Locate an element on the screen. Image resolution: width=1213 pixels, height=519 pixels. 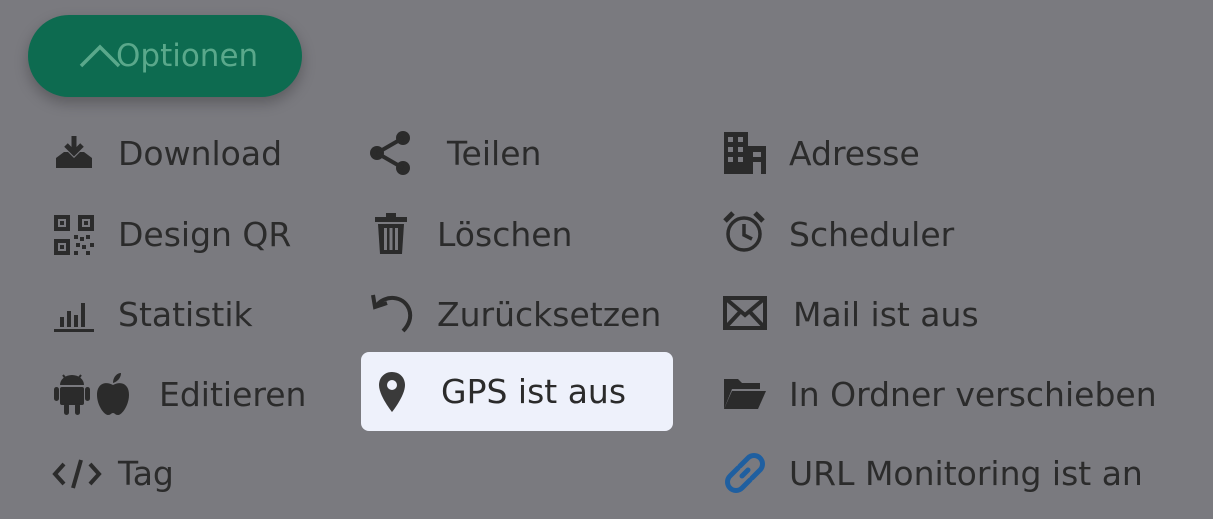
menu-item-gps: GPS ist aus is located at coordinates (517, 392).